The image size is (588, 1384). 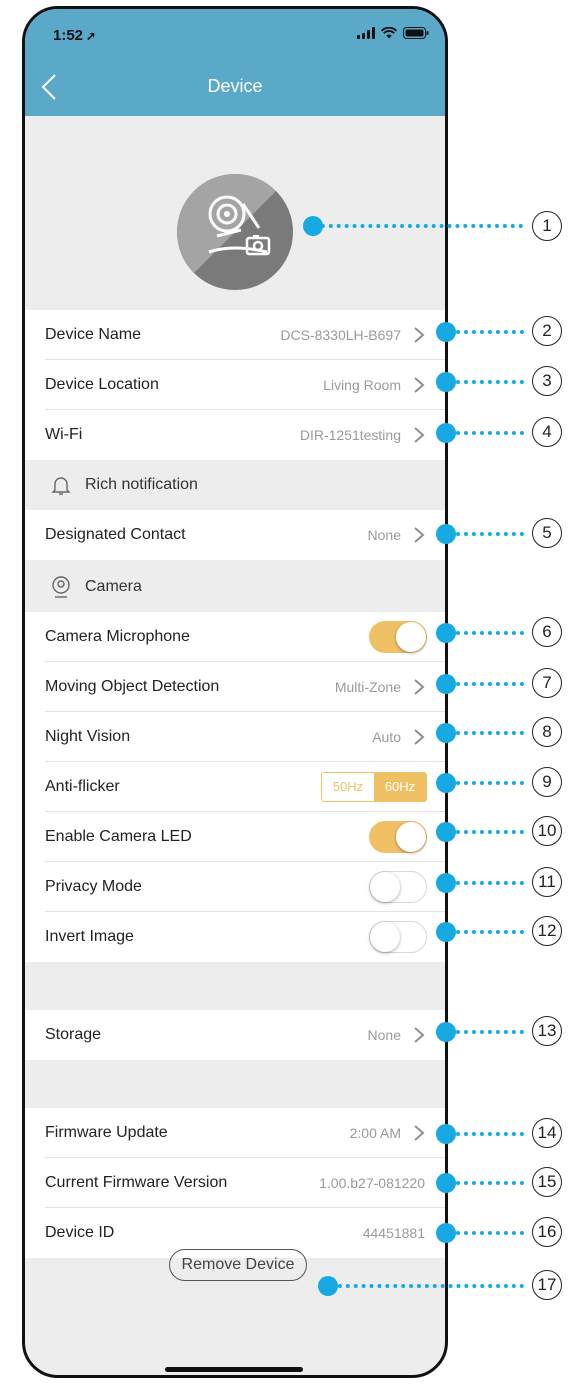 I want to click on firmware-version-label: Current Firmware Version, so click(x=136, y=1182).